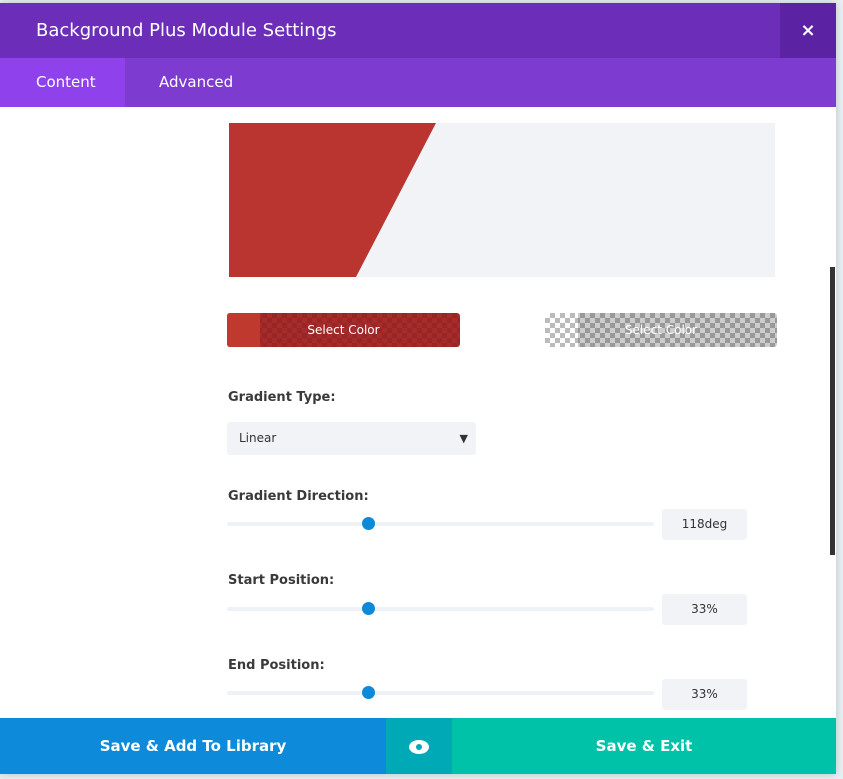 The height and width of the screenshot is (779, 843). I want to click on gradient-type-value: Linear, so click(258, 438).